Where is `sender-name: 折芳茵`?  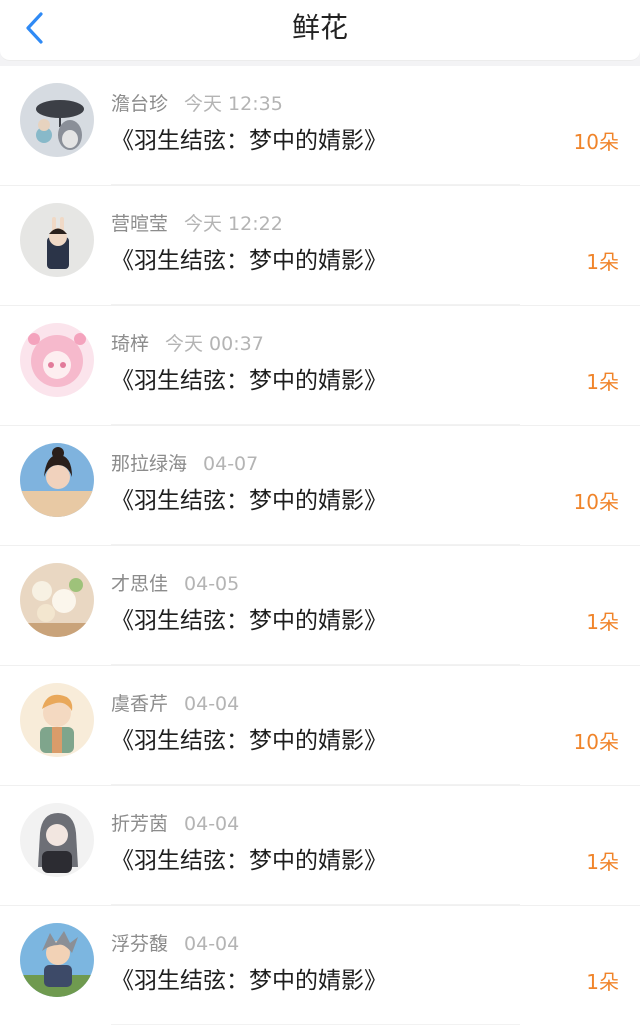 sender-name: 折芳茵 is located at coordinates (139, 824).